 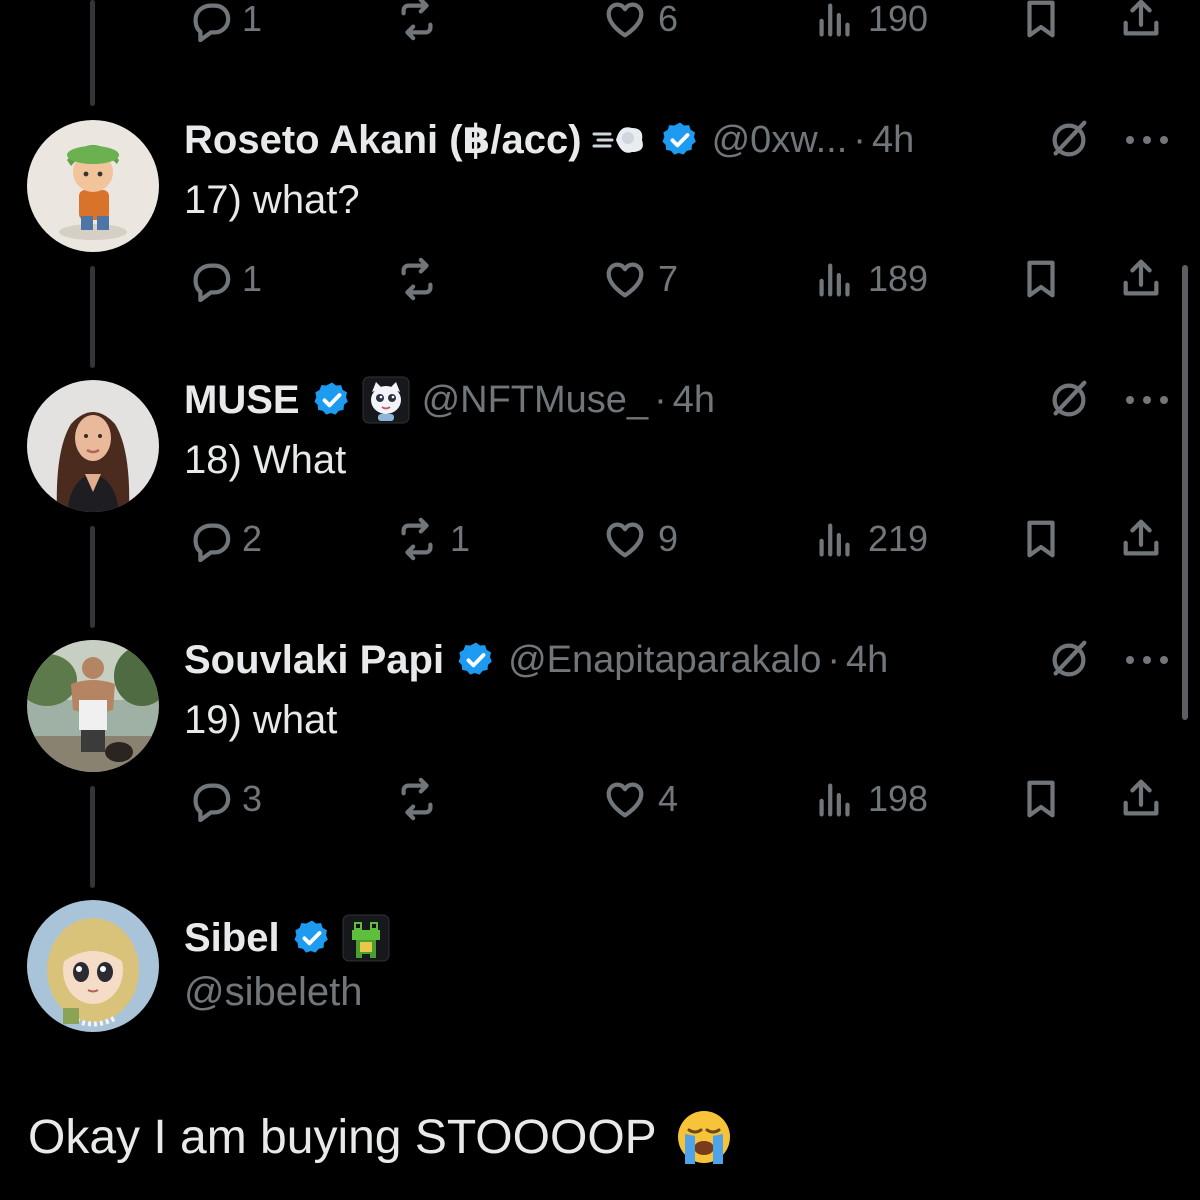 I want to click on display-name: Roseto Akani (฿/acc), so click(x=383, y=140).